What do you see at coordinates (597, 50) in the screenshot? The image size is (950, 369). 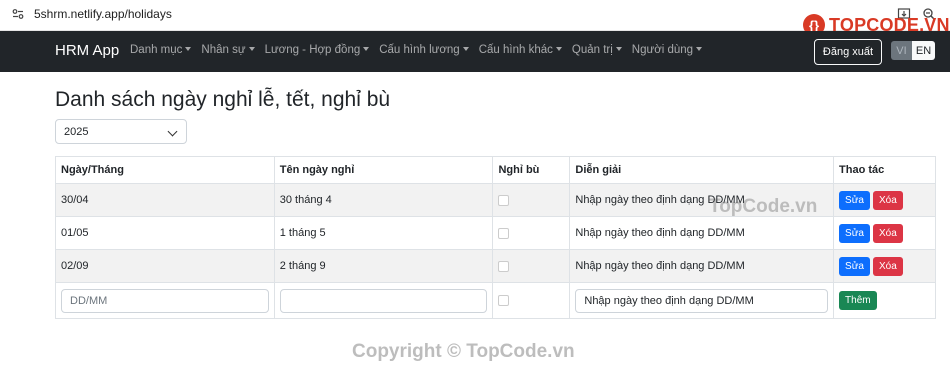 I see `nav-item-quan-tri: Quản trị` at bounding box center [597, 50].